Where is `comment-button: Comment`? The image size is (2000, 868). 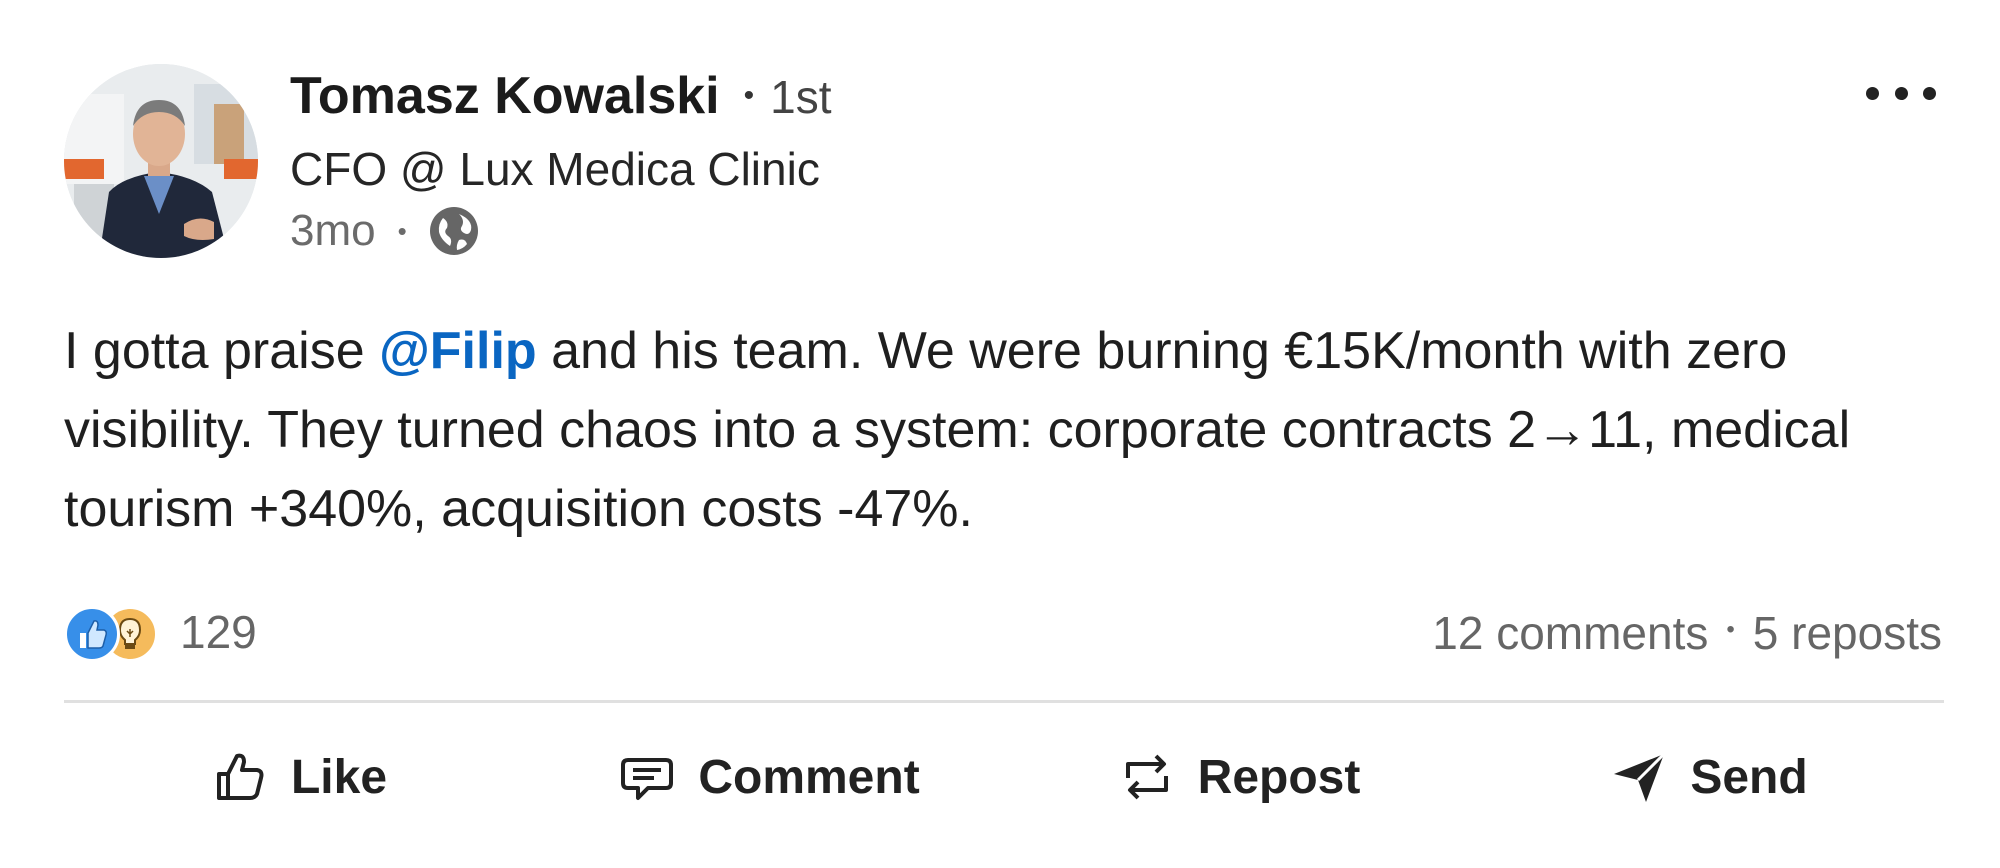 comment-button: Comment is located at coordinates (769, 777).